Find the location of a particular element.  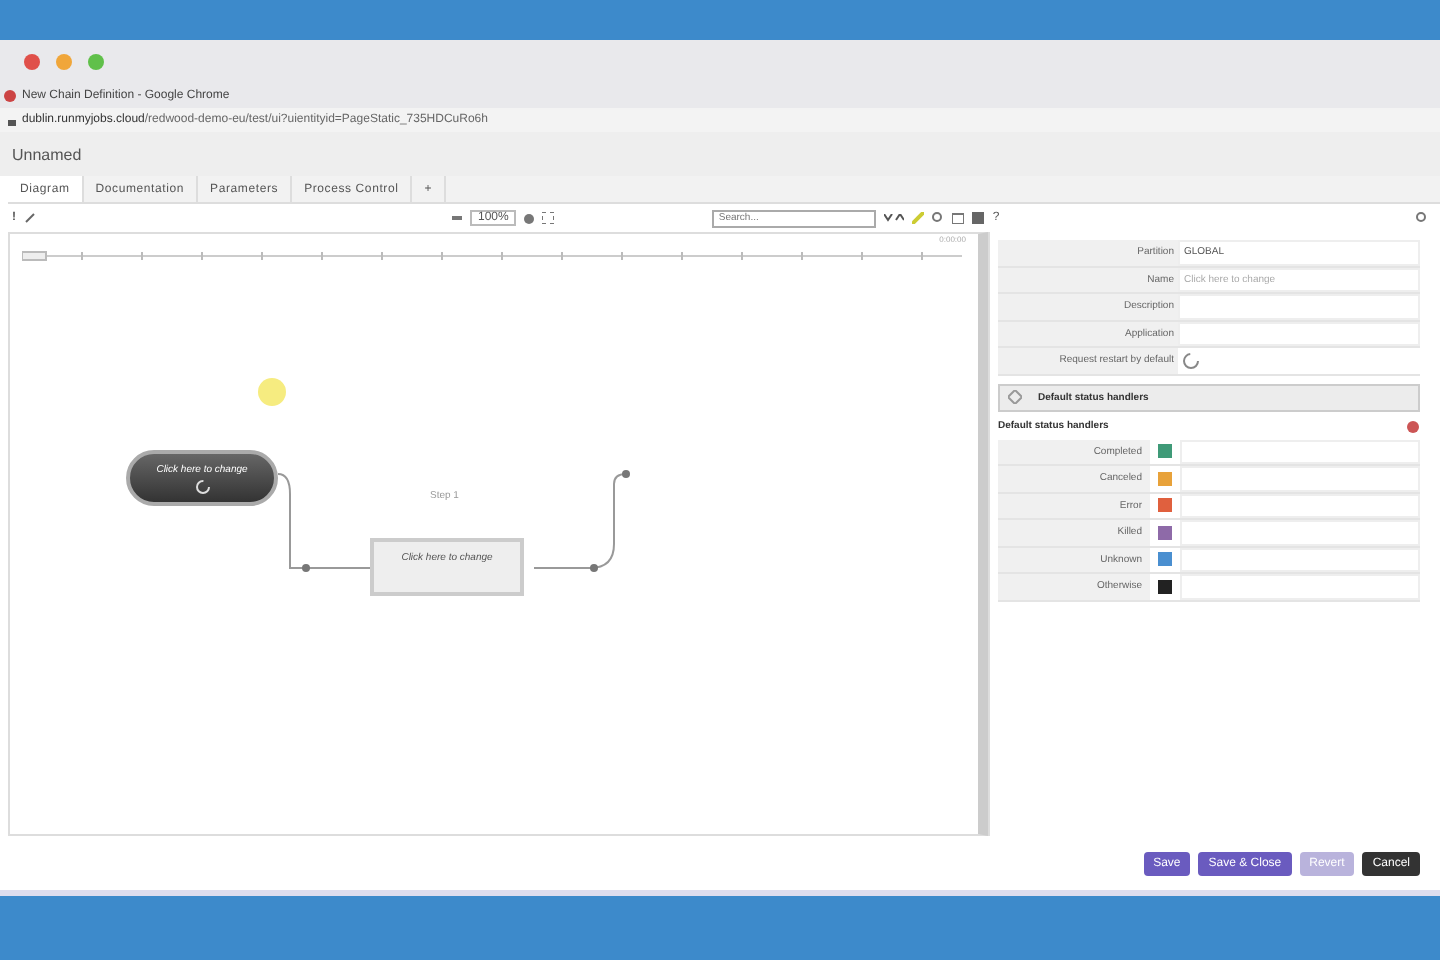

minimize-dot is located at coordinates (64, 62).